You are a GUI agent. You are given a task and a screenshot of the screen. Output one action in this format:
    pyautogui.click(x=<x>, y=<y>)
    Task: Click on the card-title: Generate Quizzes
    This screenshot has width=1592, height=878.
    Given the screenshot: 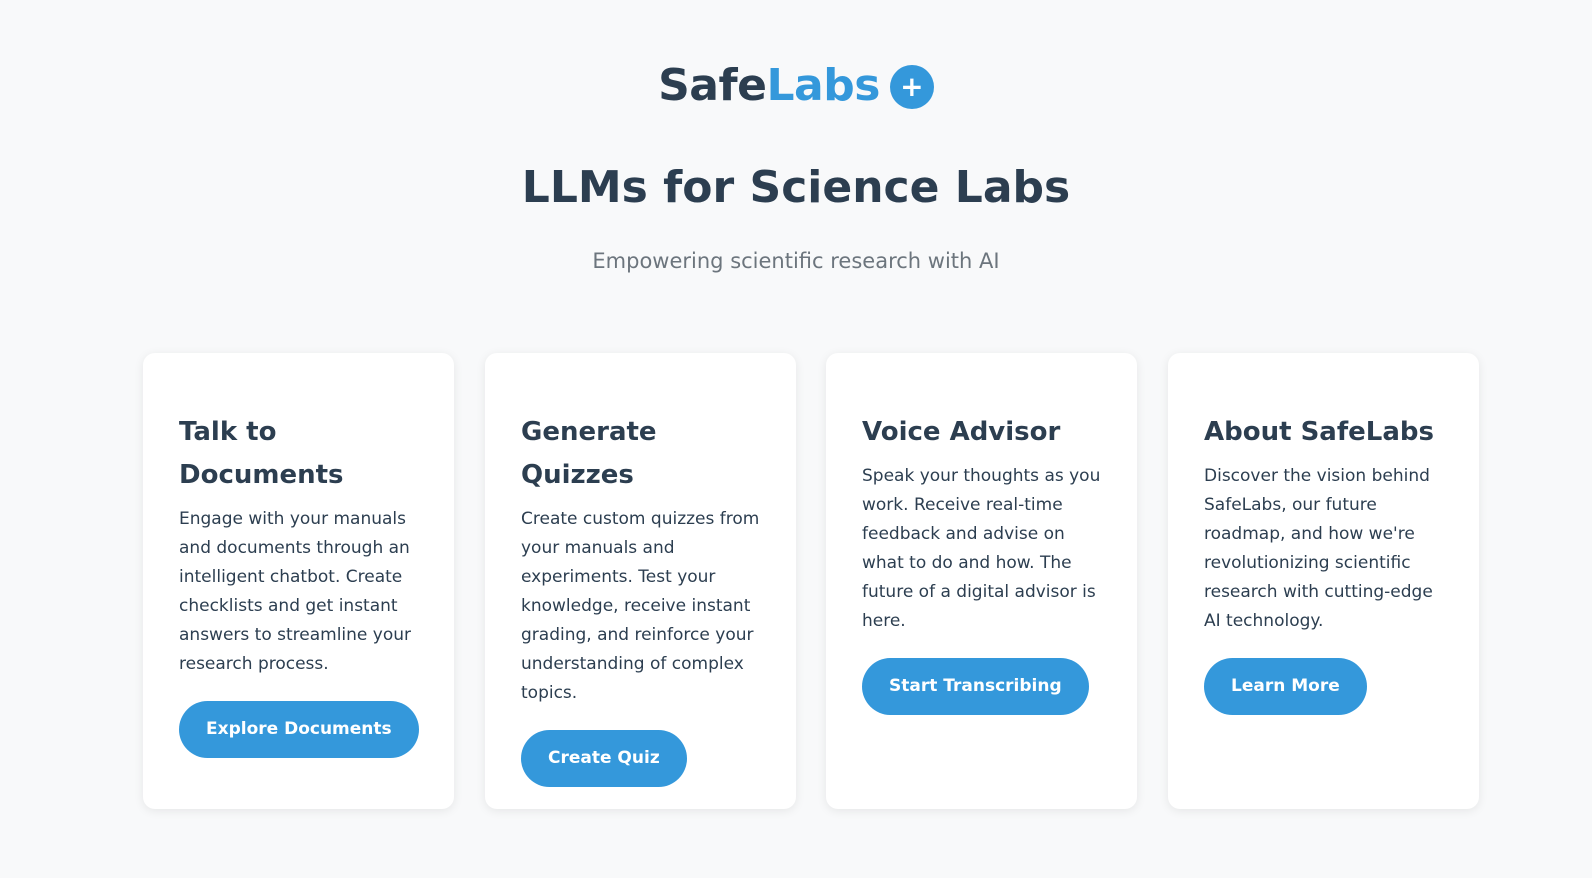 What is the action you would take?
    pyautogui.click(x=589, y=453)
    